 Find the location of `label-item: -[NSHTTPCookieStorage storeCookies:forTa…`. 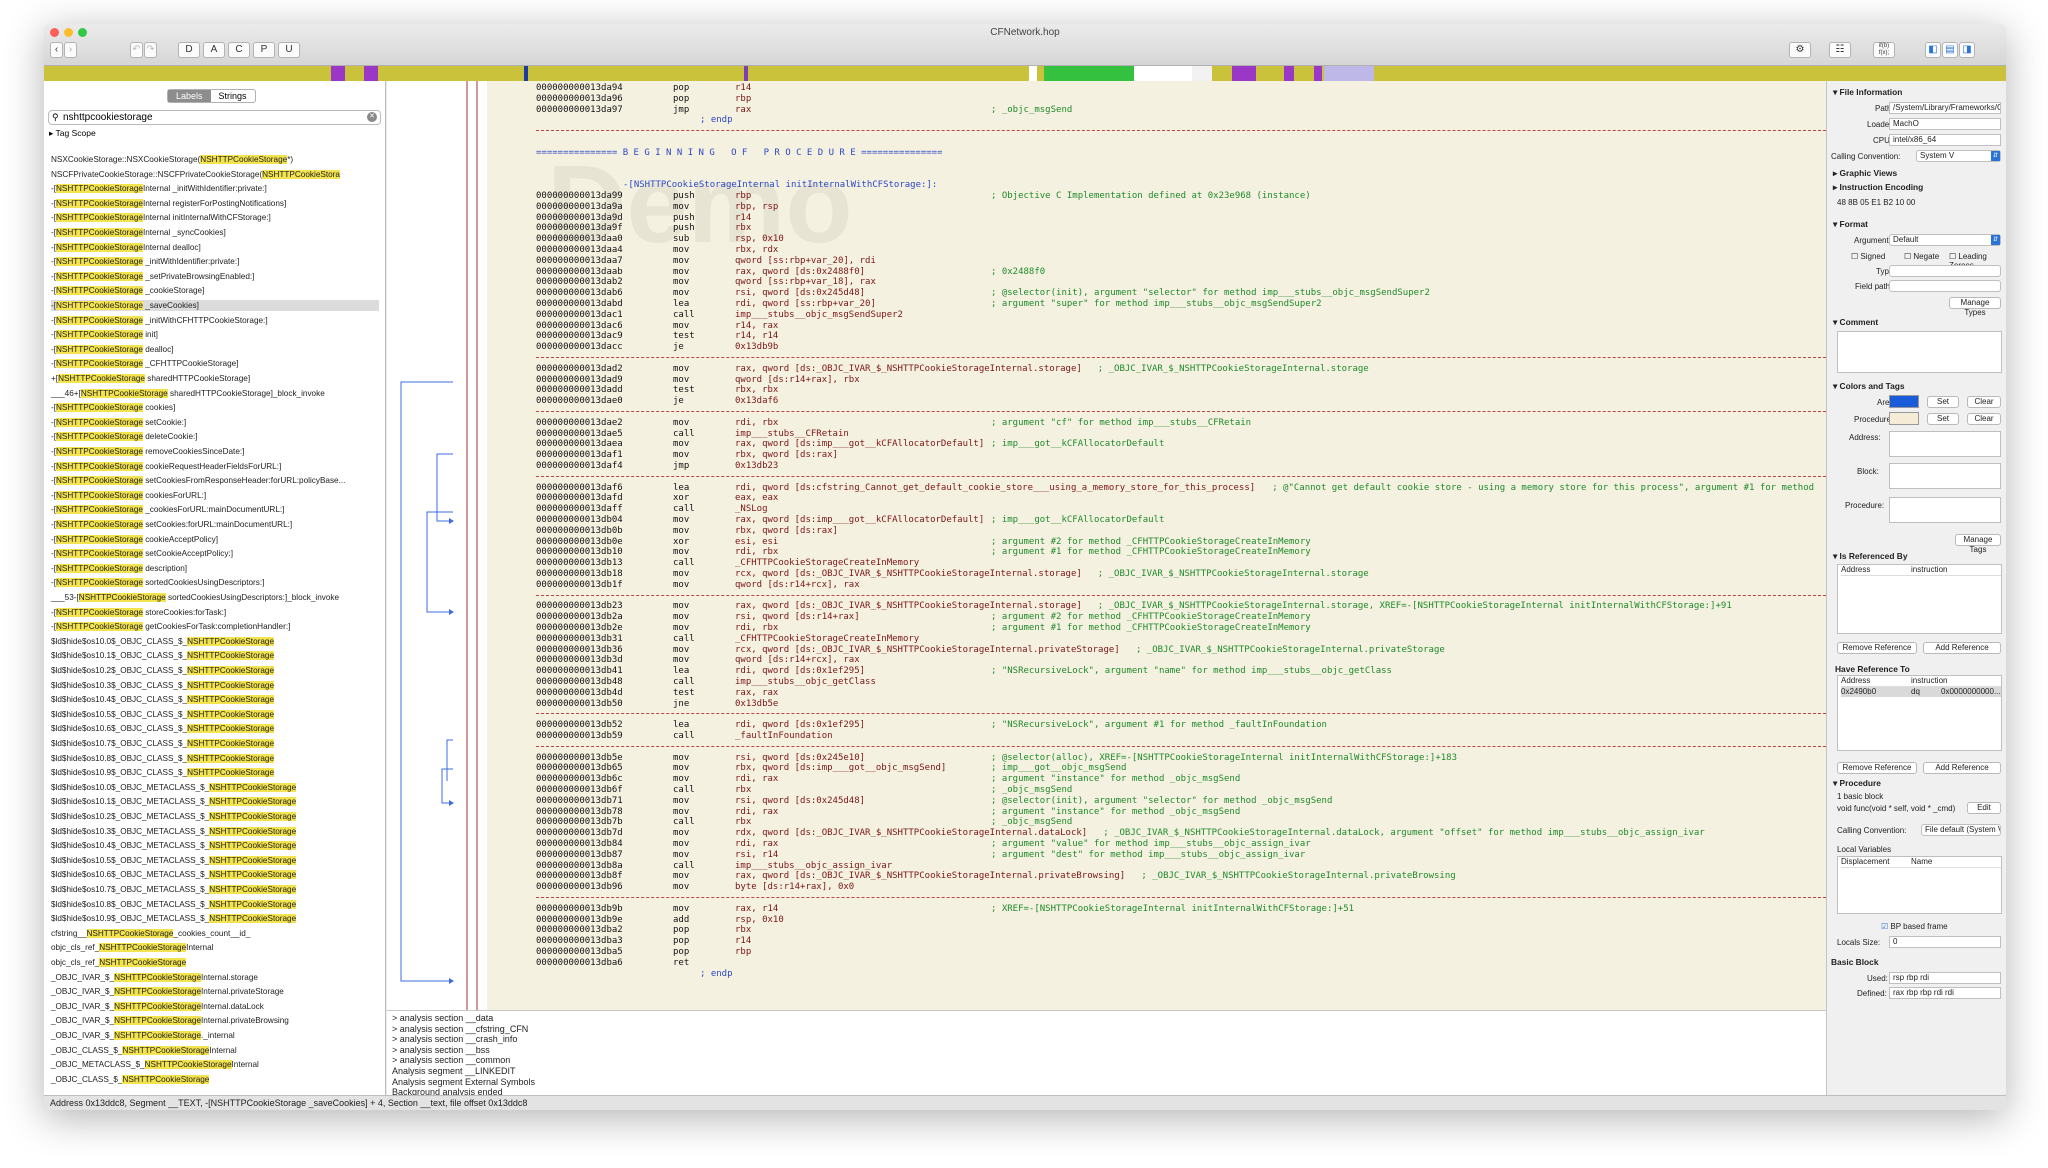

label-item: -[NSHTTPCookieStorage storeCookies:forTa… is located at coordinates (138, 612).